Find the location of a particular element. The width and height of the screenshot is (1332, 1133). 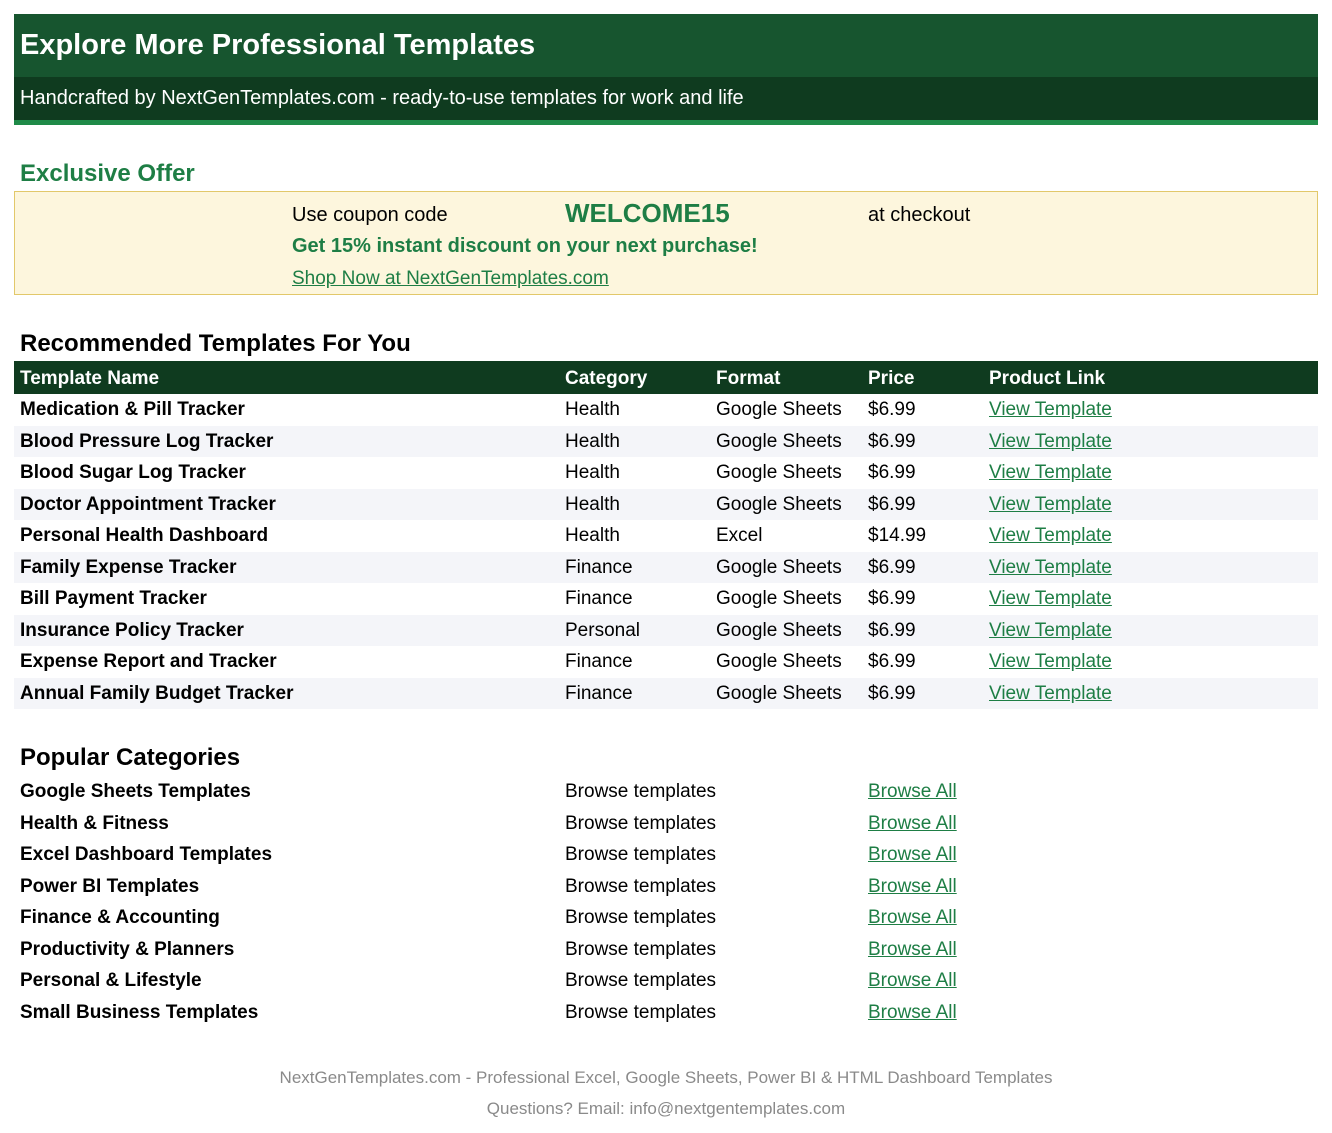

categories-title: Popular Categories is located at coordinates (130, 757).